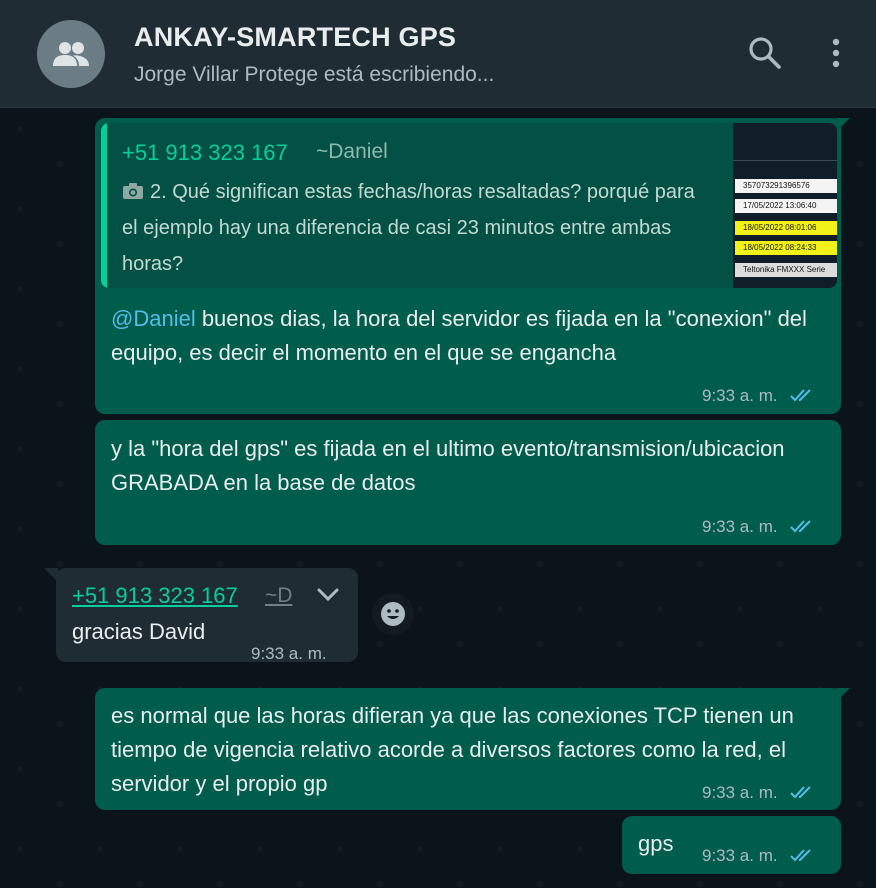  Describe the element at coordinates (836, 57) in the screenshot. I see `more-vert-icon` at that location.